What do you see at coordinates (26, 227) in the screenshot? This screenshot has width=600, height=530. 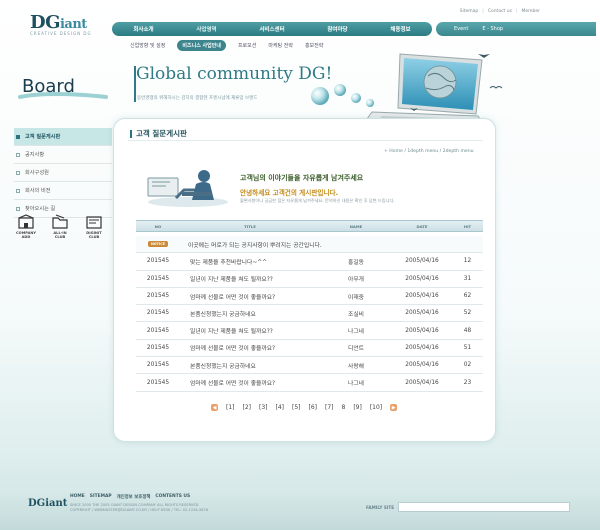 I see `quick-company-add: COMPANY ADD` at bounding box center [26, 227].